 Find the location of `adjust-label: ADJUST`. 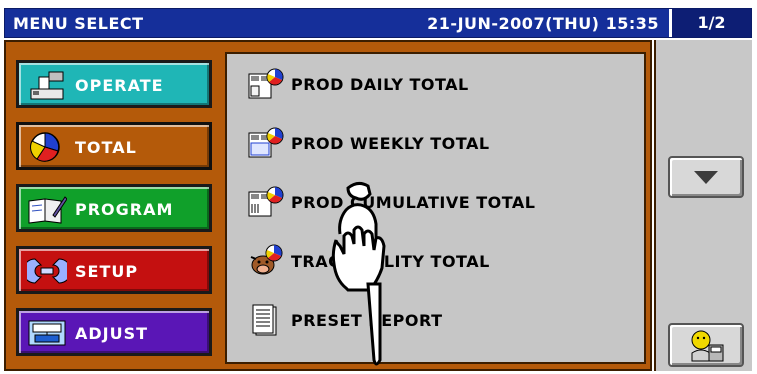

adjust-label: ADJUST is located at coordinates (112, 333).